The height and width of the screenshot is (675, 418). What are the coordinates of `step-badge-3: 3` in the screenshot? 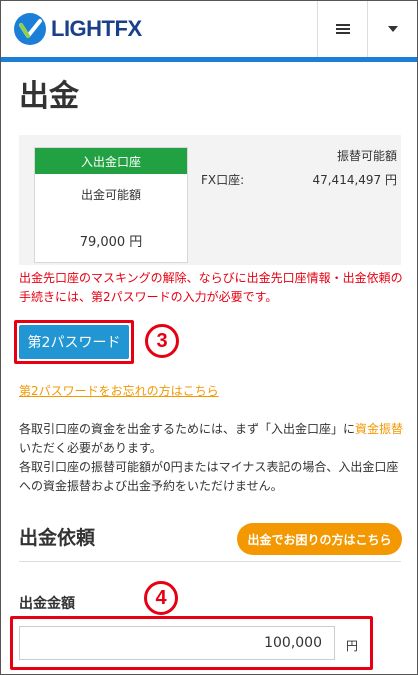 It's located at (162, 341).